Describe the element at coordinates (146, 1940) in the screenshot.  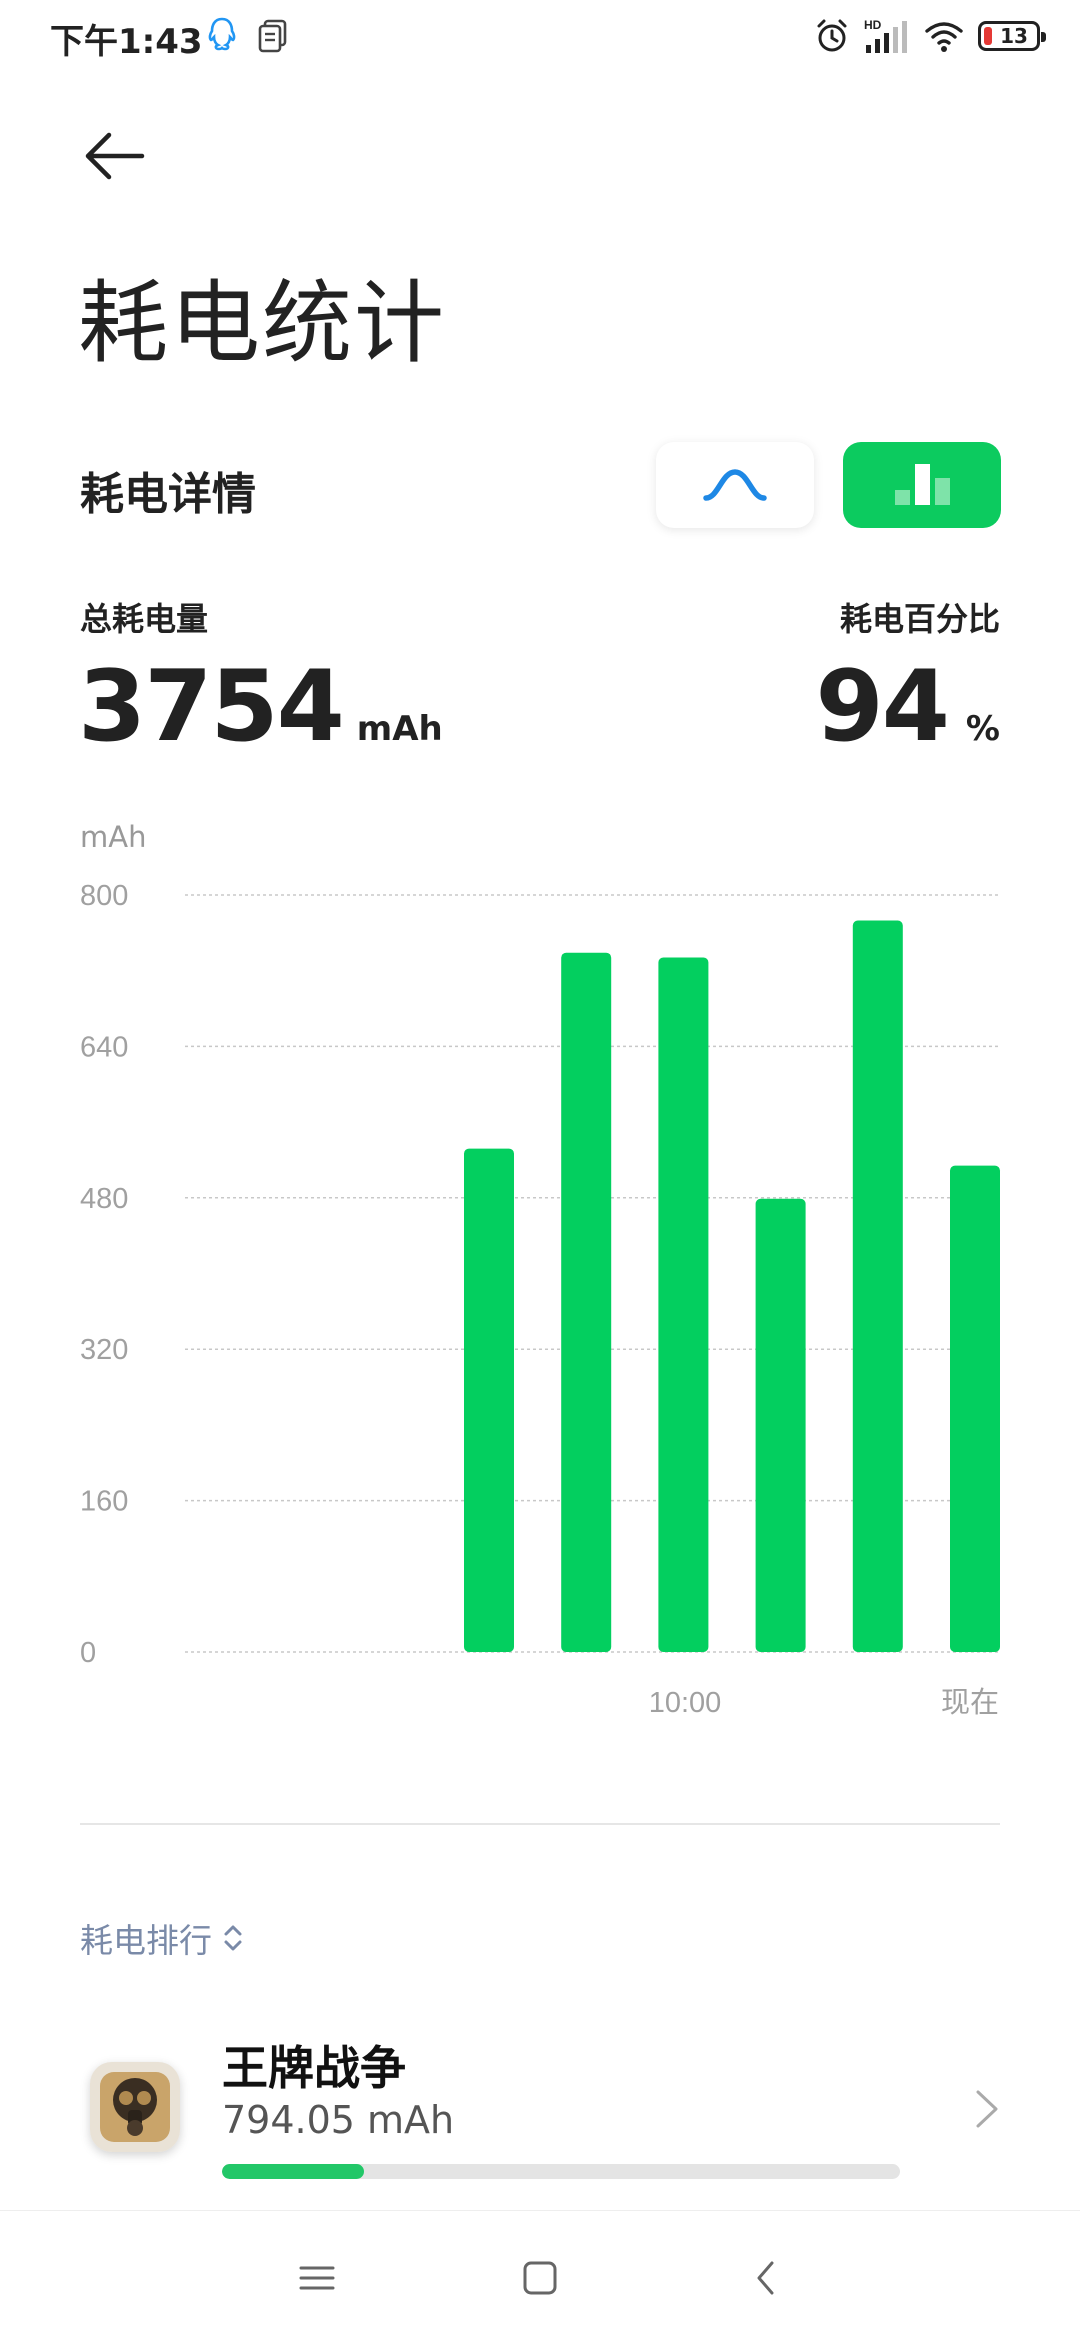
I see `ranking-label: 耗电排行` at that location.